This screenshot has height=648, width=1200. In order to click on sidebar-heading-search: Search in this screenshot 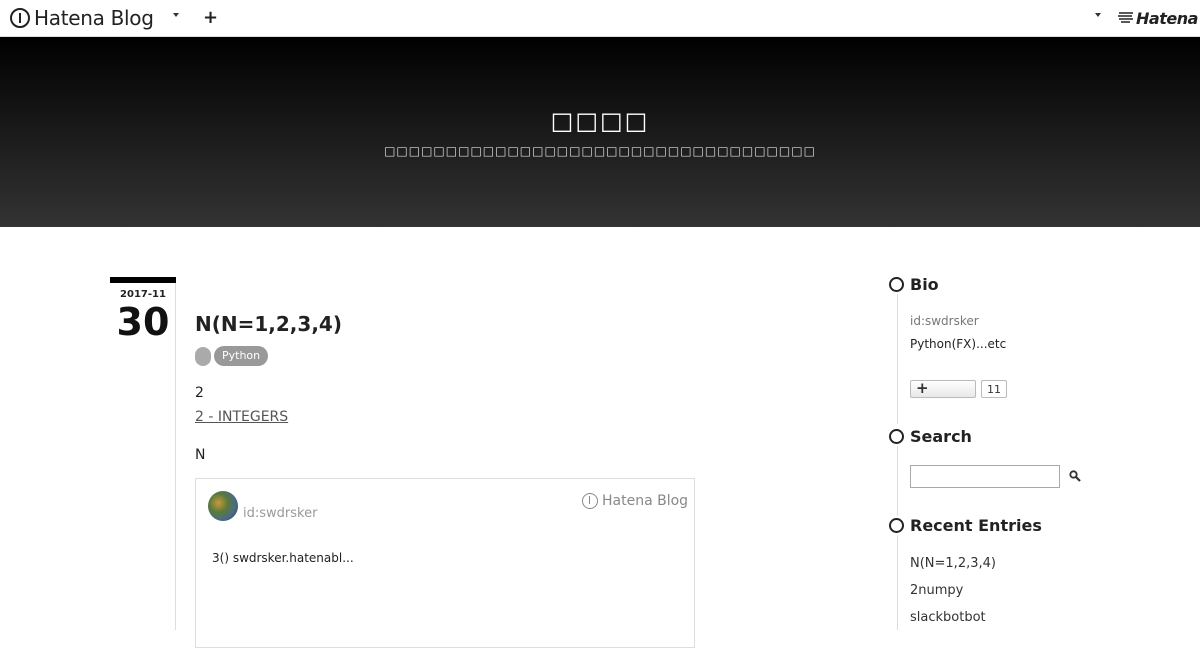, I will do `click(930, 436)`.